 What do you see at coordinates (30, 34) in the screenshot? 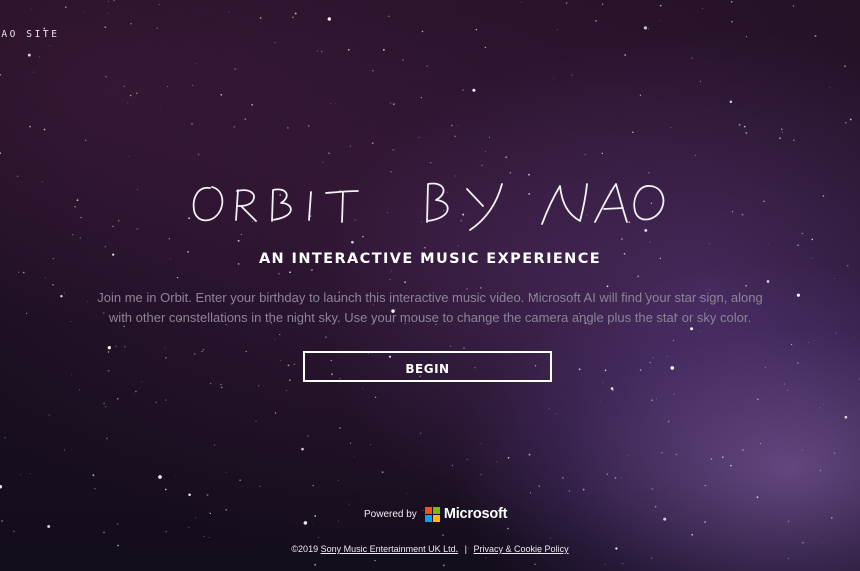
I see `nao-site-link: NAO SITE` at bounding box center [30, 34].